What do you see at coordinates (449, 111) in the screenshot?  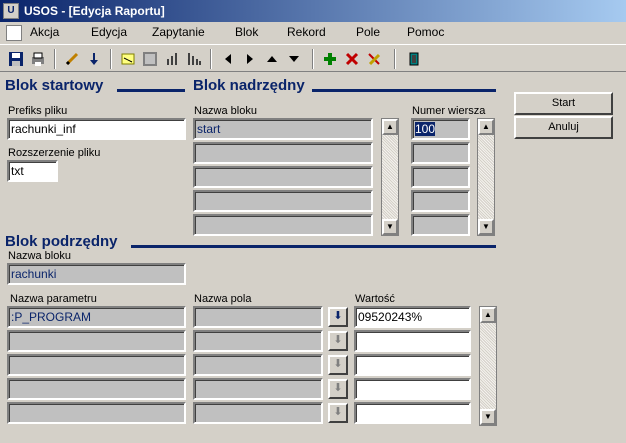 I see `row-number-label: Numer wiersza` at bounding box center [449, 111].